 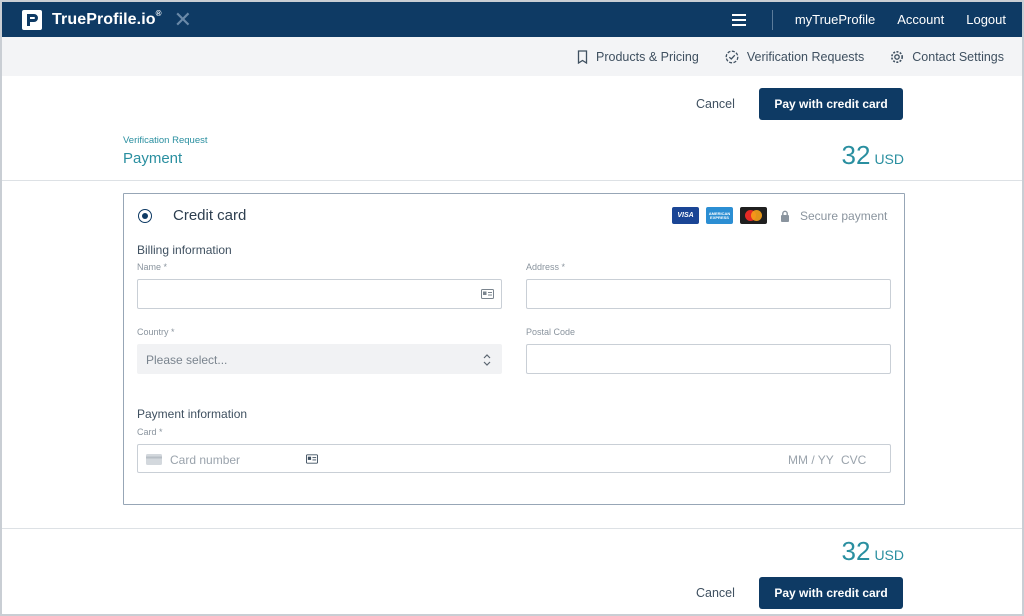 What do you see at coordinates (853, 460) in the screenshot?
I see `cvc-placeholder: CVC` at bounding box center [853, 460].